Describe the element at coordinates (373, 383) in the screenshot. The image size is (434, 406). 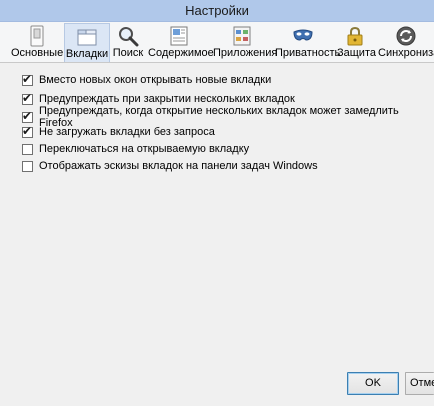
I see `ok-button: OK` at that location.